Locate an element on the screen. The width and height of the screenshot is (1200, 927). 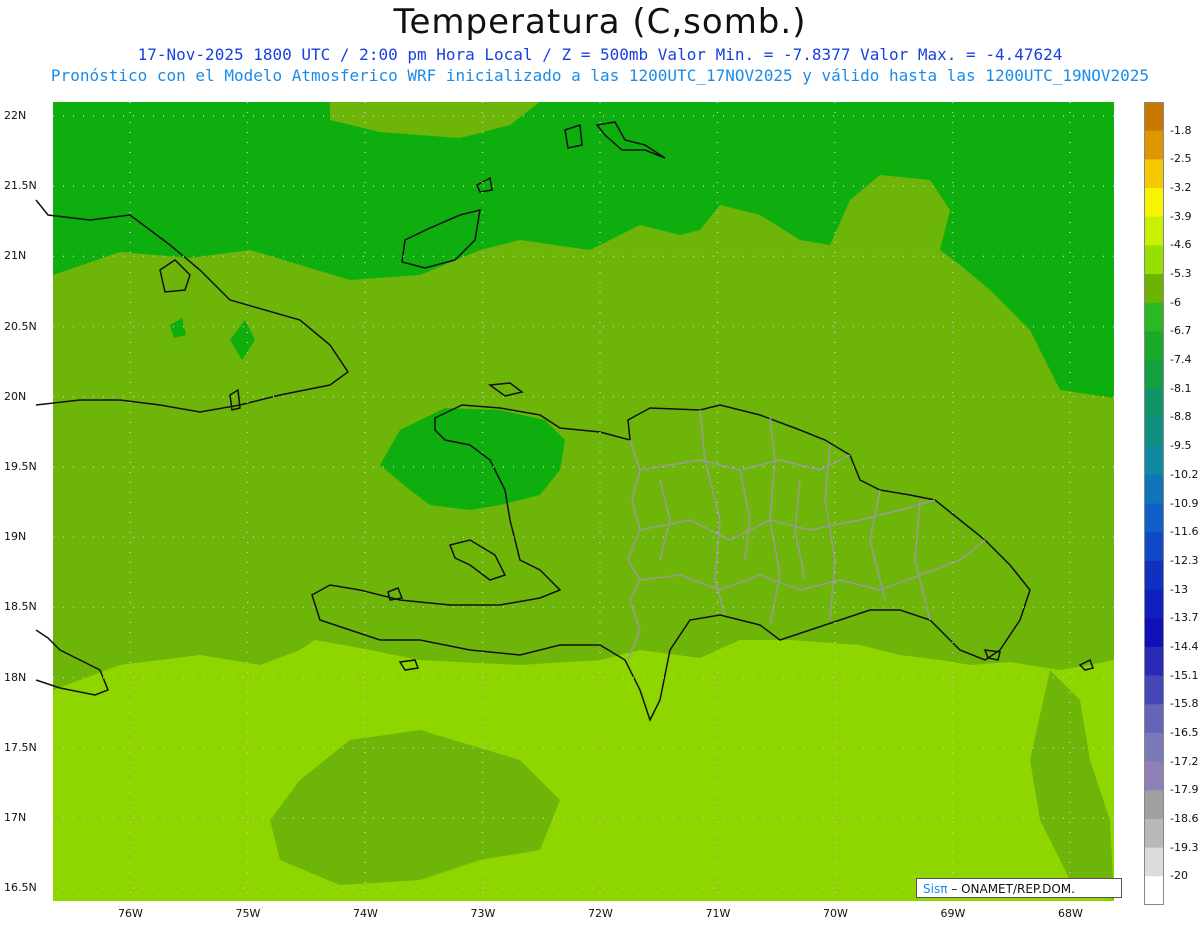
colorbar-label: -9.5 is located at coordinates (1181, 446).